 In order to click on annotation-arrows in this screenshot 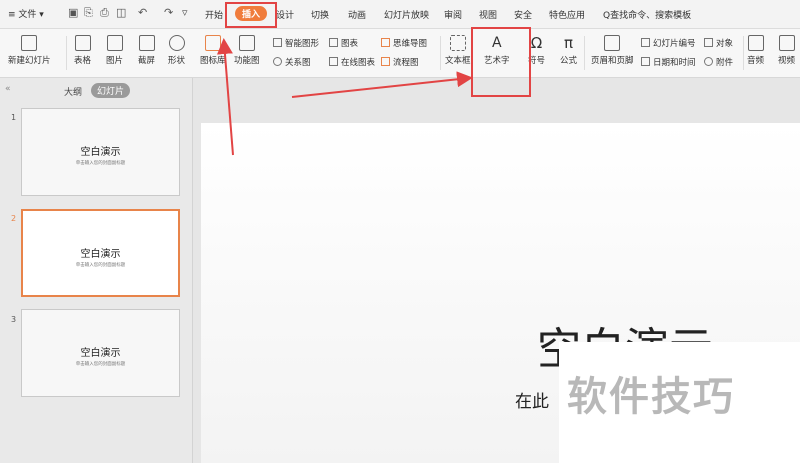, I will do `click(344, 97)`.